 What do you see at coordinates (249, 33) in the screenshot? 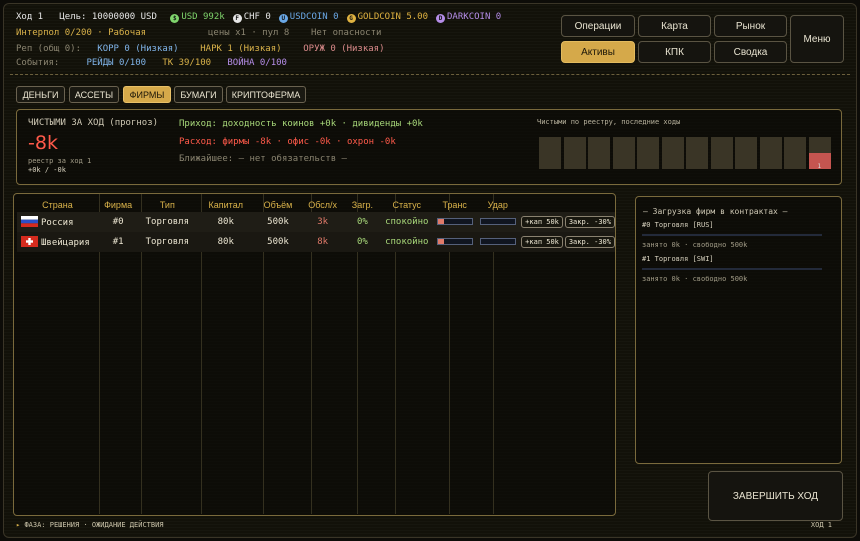
I see `prices-status: цены x1 · пул 8` at bounding box center [249, 33].